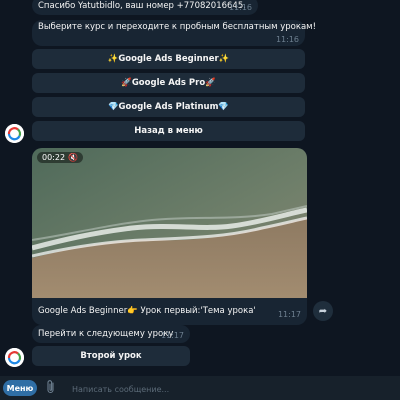 The image size is (400, 400). Describe the element at coordinates (20, 388) in the screenshot. I see `menu-button: Меню` at that location.